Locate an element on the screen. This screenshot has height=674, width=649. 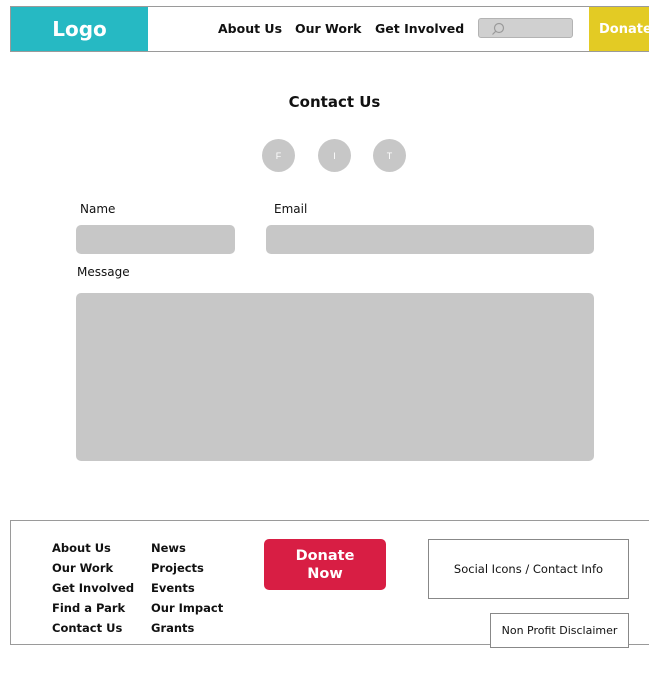
donate-now-button: Donate Now is located at coordinates (325, 564).